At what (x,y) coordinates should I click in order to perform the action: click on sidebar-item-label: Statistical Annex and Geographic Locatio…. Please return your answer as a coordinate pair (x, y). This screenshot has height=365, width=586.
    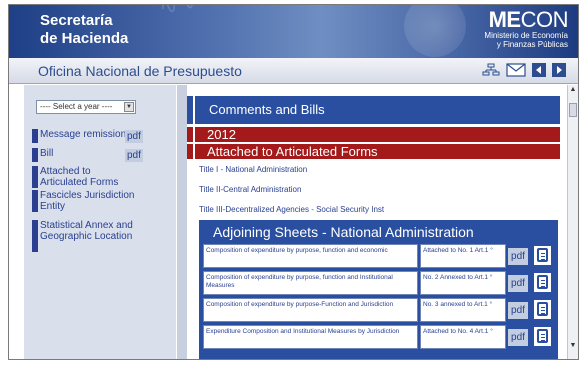
    Looking at the image, I should click on (86, 231).